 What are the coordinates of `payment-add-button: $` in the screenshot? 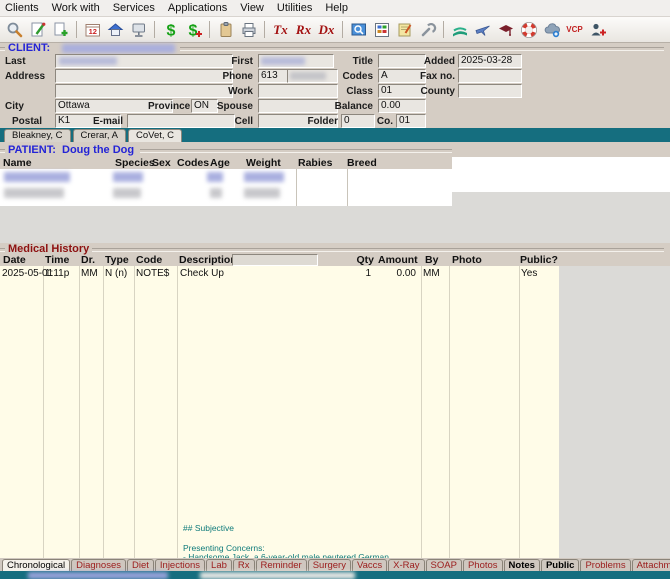 It's located at (193, 30).